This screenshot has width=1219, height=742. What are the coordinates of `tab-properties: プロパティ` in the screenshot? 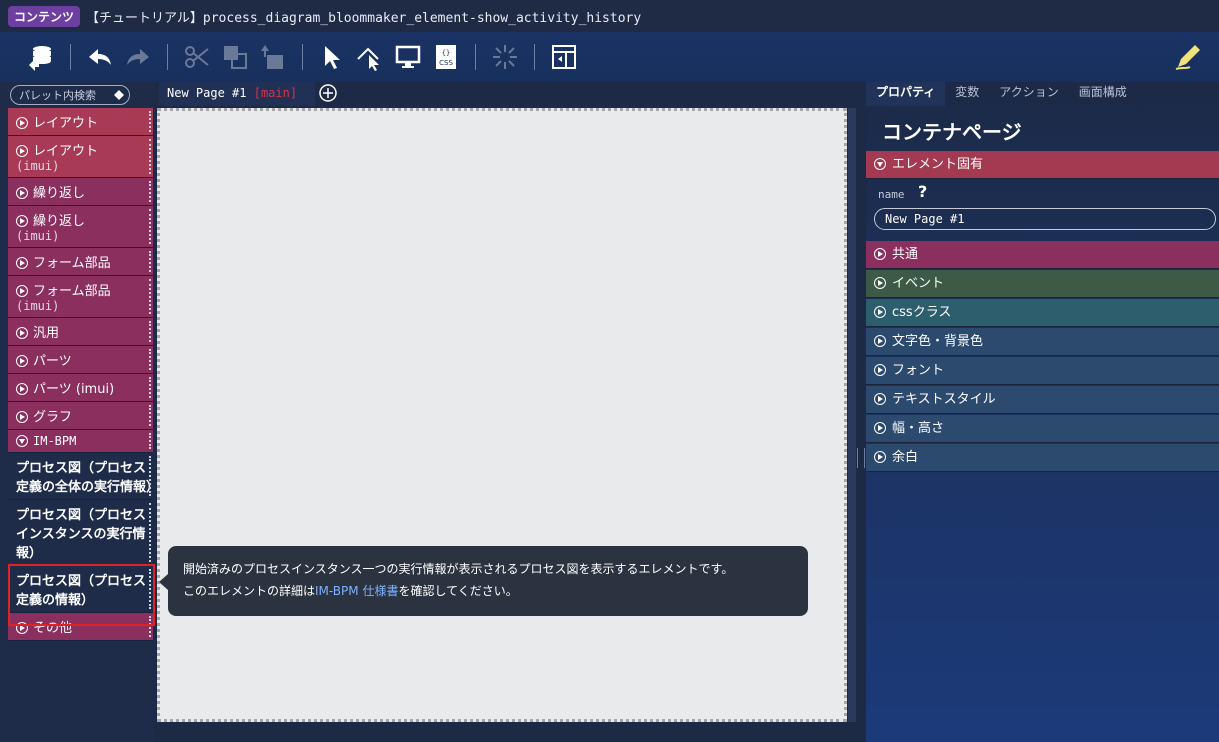 It's located at (906, 94).